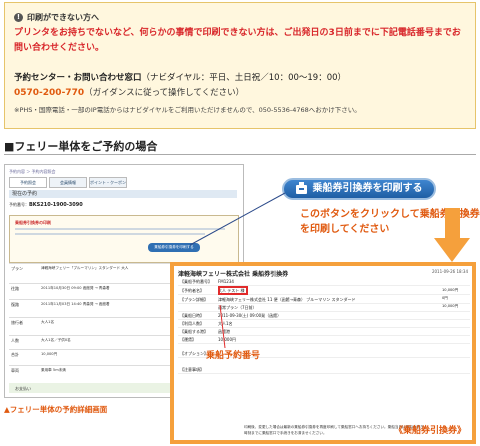  Describe the element at coordinates (237, 219) in the screenshot. I see `connector-line` at that location.